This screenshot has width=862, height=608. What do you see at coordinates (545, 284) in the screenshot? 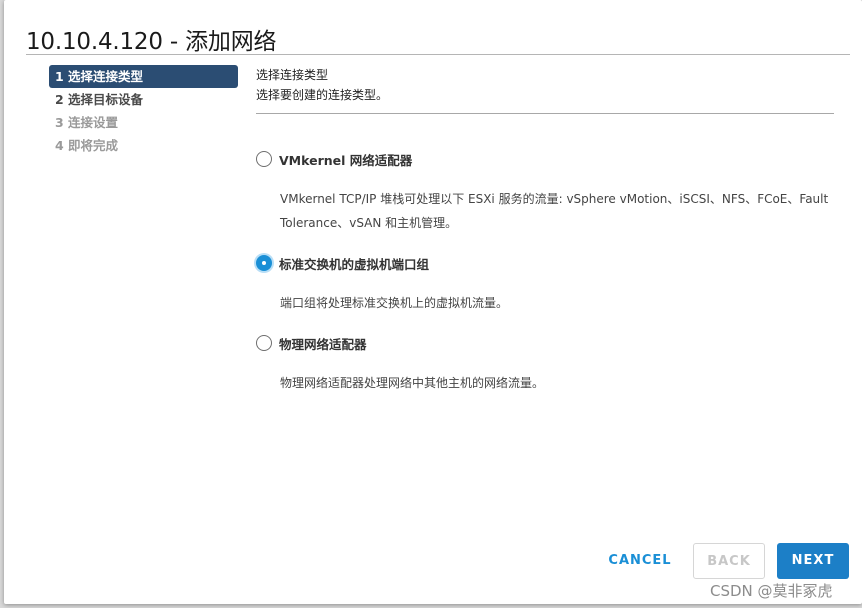
I see `option-vm-port-group: 标准交换机的虚拟机端口组 端口组将处理标准交换机上的虚拟机流量。` at bounding box center [545, 284].